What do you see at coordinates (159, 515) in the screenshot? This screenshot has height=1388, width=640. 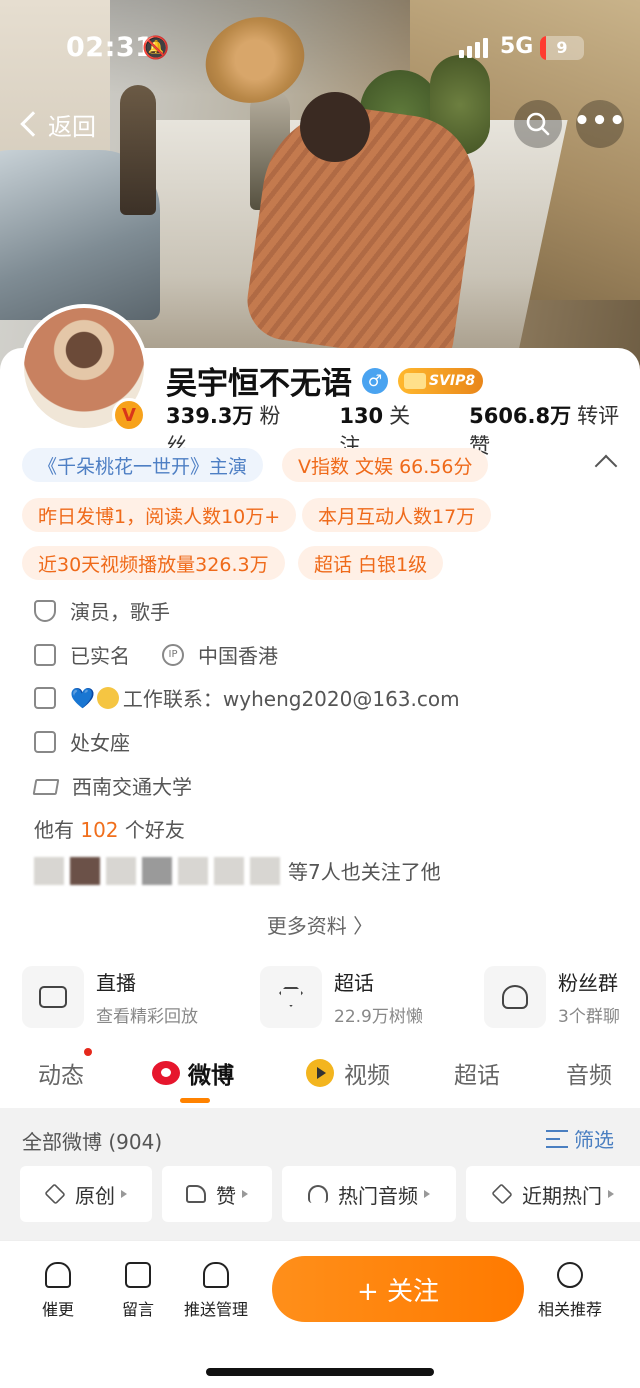 I see `tag-yesterday-posts: 昨日发博1，阅读人数10万+` at bounding box center [159, 515].